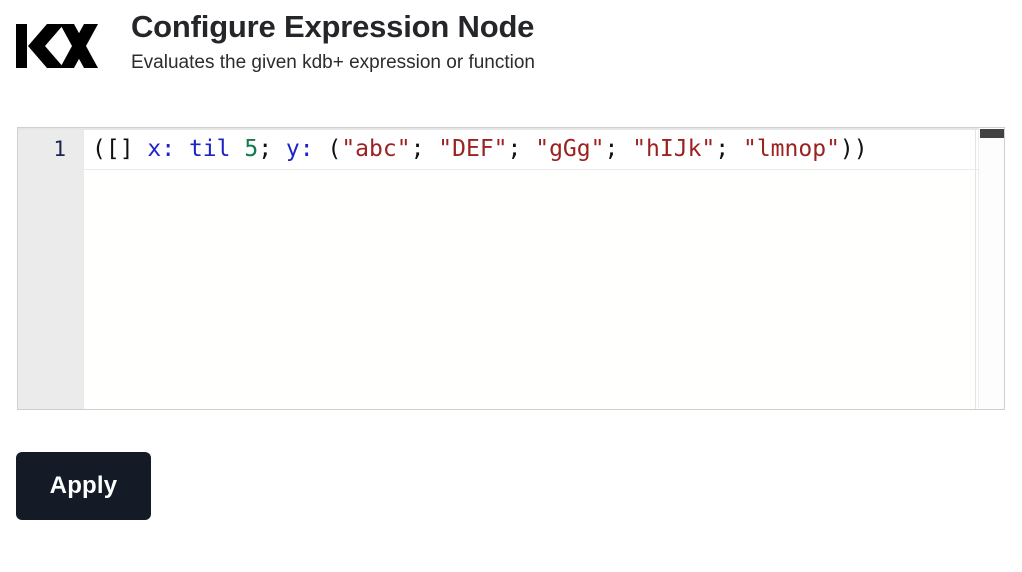 The image size is (1022, 572). What do you see at coordinates (853, 149) in the screenshot?
I see `code-token-plain: ))` at bounding box center [853, 149].